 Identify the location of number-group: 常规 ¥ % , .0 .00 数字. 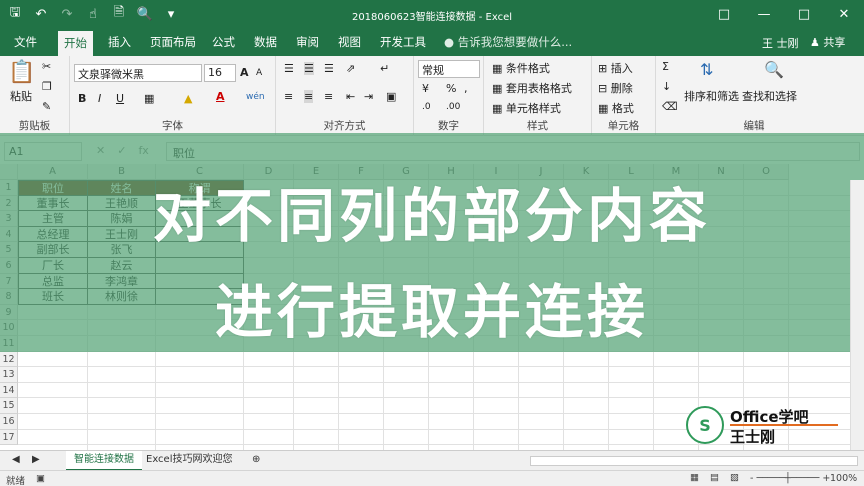
(449, 96).